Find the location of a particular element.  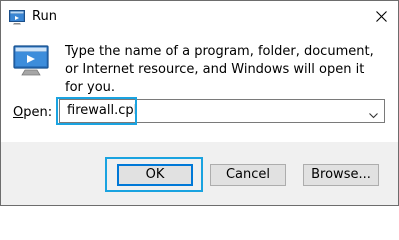

open-label-accelerator: O is located at coordinates (18, 112).